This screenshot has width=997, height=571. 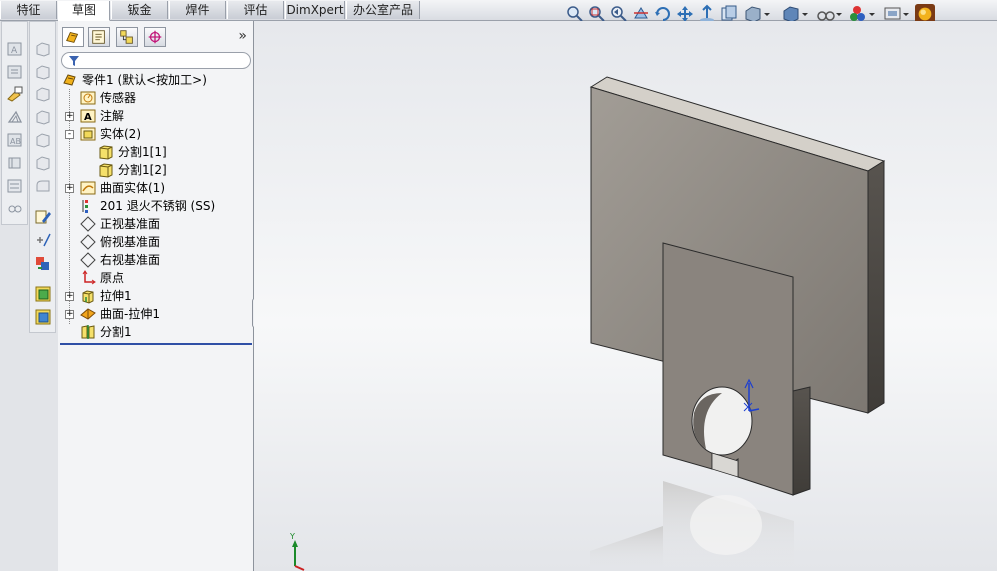 I want to click on tab-dimxpert: DimXpert, so click(x=315, y=10).